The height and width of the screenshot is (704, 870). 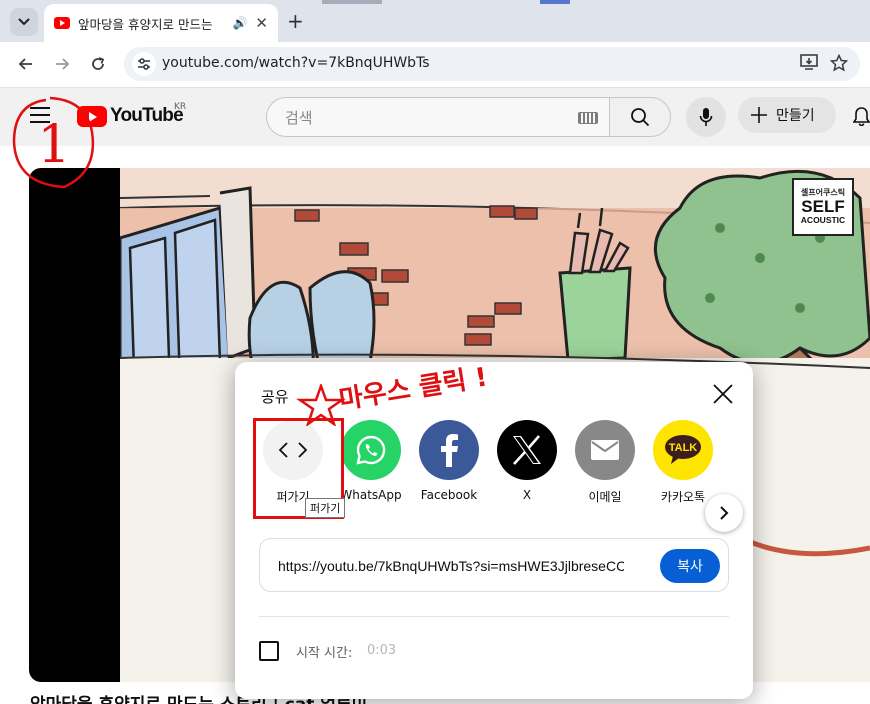 What do you see at coordinates (449, 450) in the screenshot?
I see `facebook-icon` at bounding box center [449, 450].